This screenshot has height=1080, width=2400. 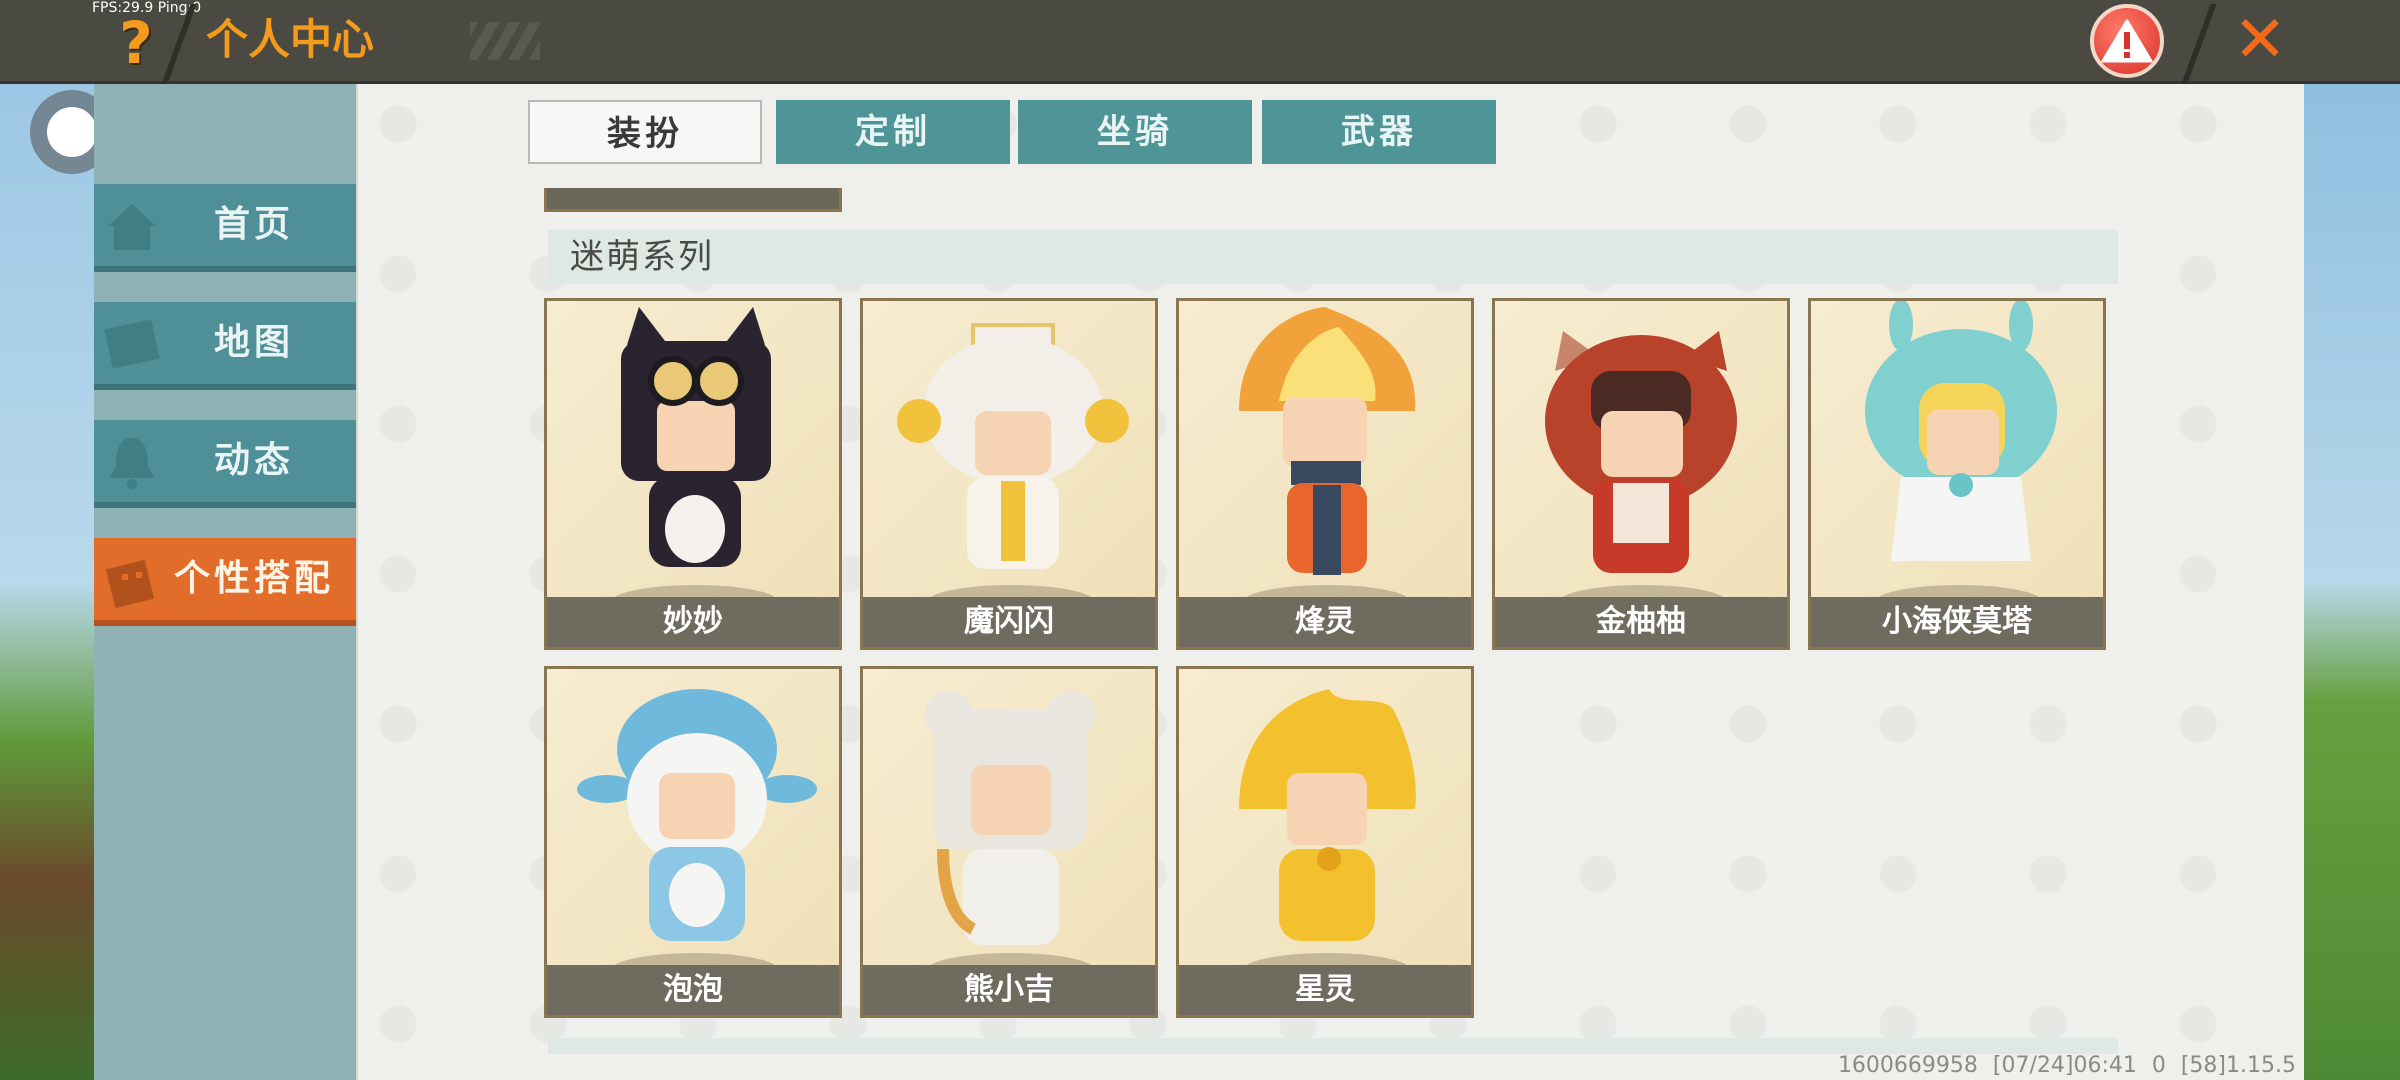 I want to click on skin-name: 小海侠莫塔, so click(x=1957, y=622).